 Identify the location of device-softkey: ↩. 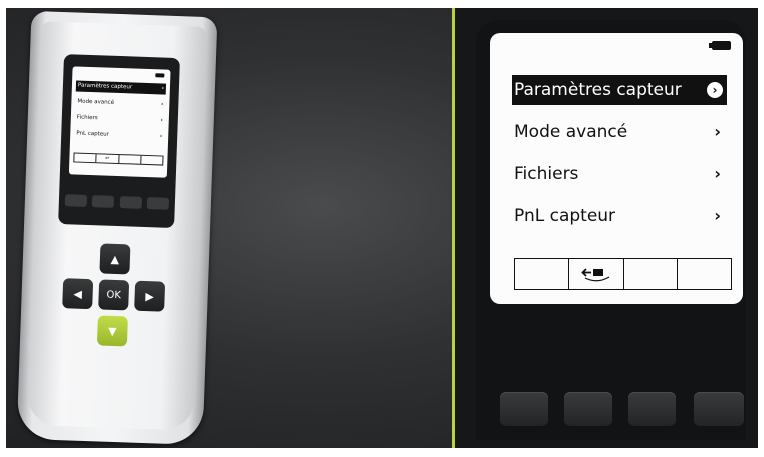
(108, 159).